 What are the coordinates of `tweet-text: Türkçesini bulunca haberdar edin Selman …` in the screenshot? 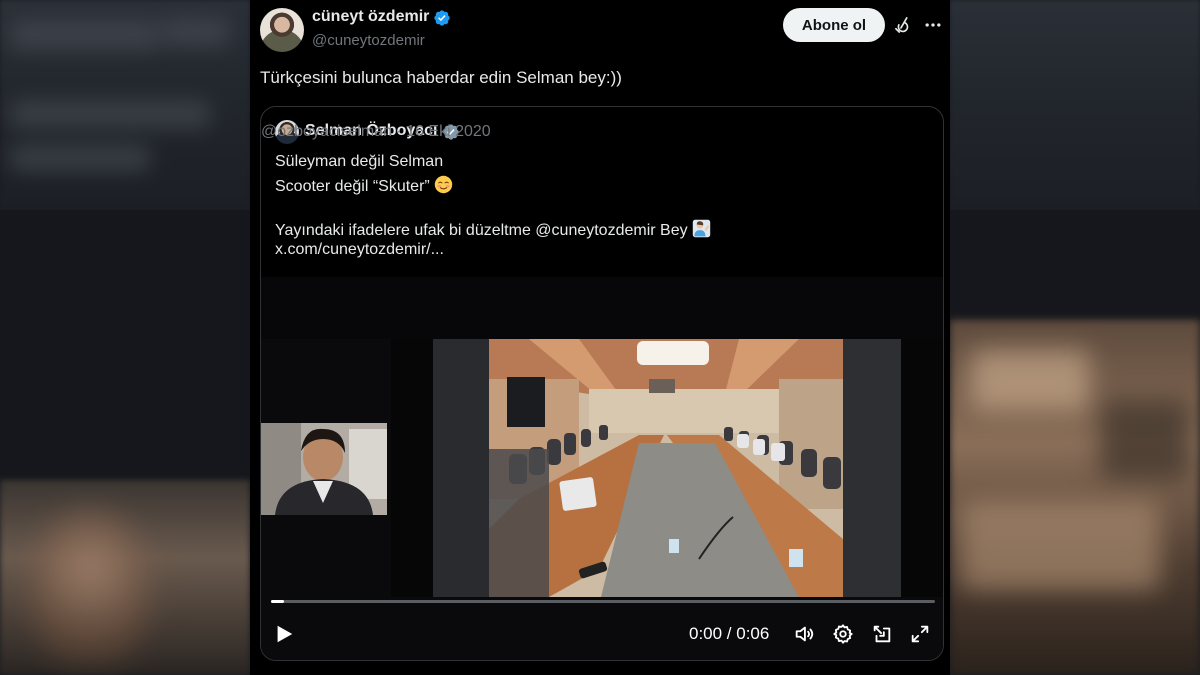 It's located at (441, 77).